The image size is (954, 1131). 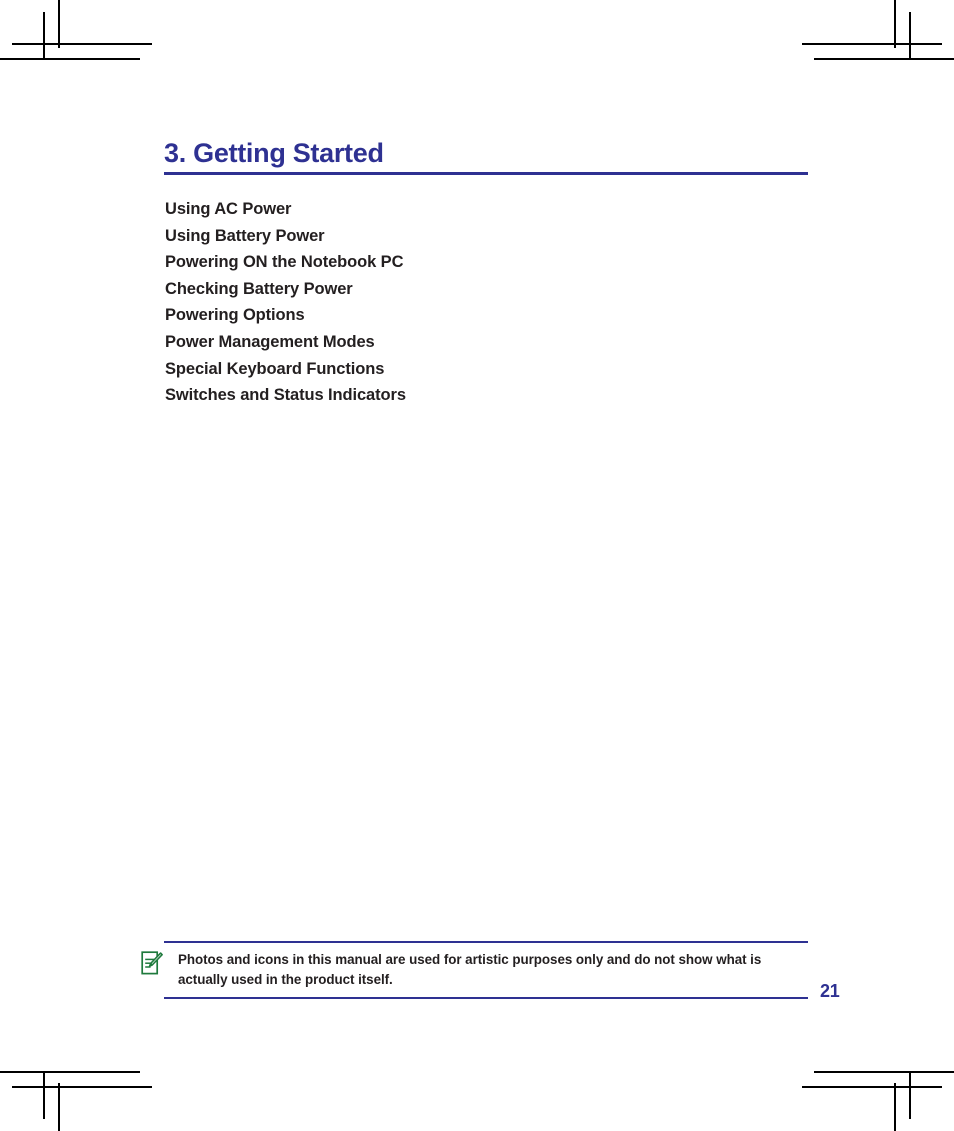 What do you see at coordinates (275, 368) in the screenshot?
I see `list-item: Special Keyboard Functions` at bounding box center [275, 368].